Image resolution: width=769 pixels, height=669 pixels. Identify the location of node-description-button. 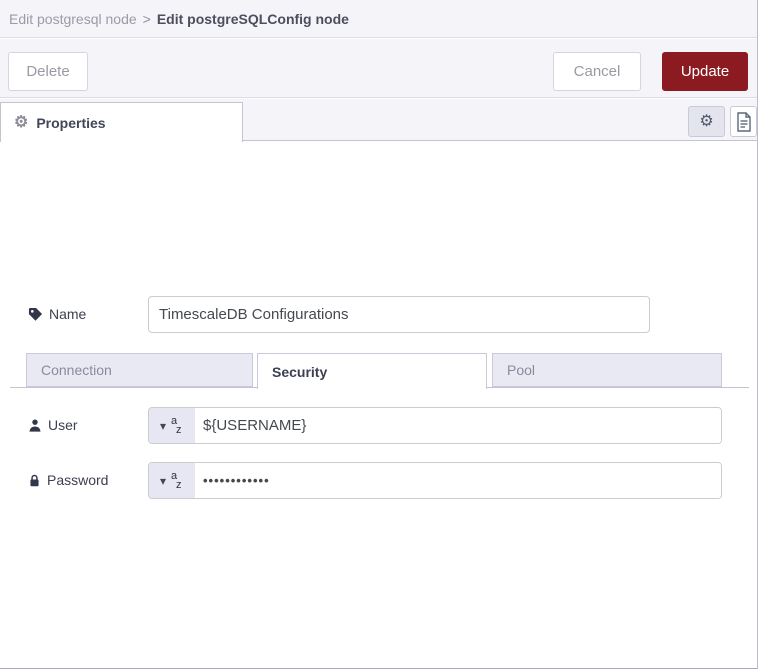
(743, 121).